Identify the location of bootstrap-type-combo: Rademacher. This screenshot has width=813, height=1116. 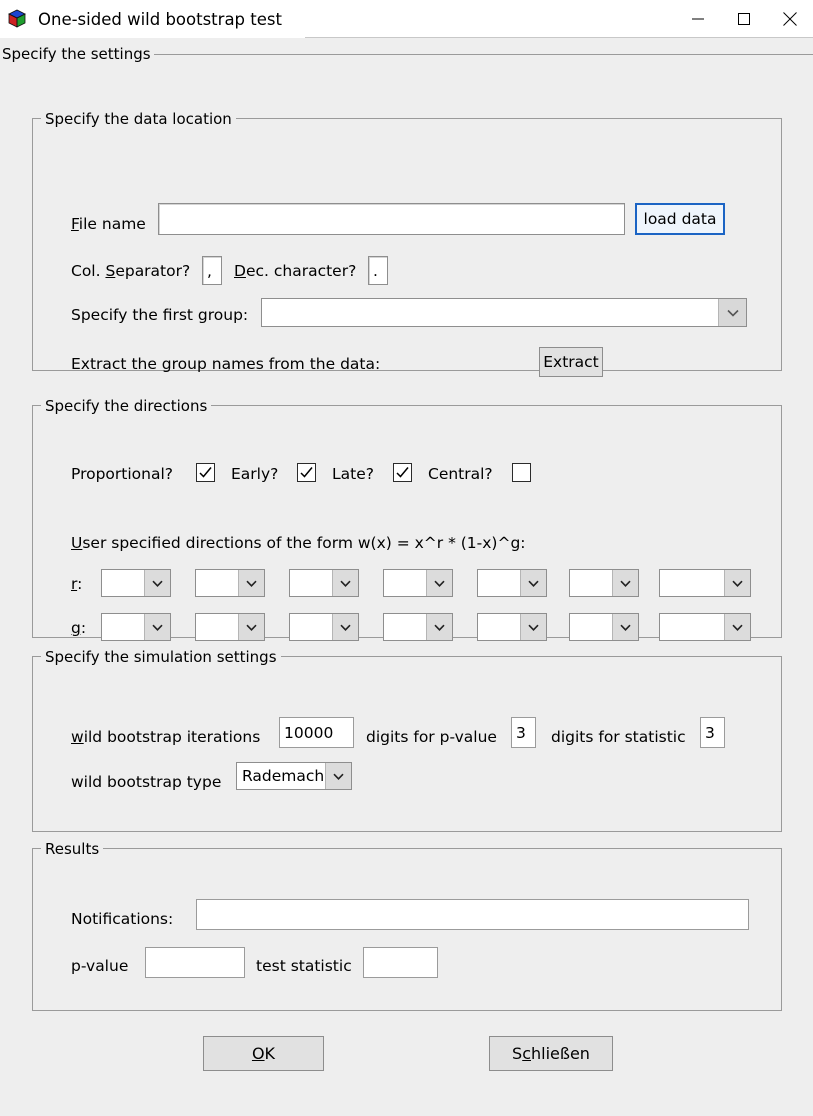
(294, 776).